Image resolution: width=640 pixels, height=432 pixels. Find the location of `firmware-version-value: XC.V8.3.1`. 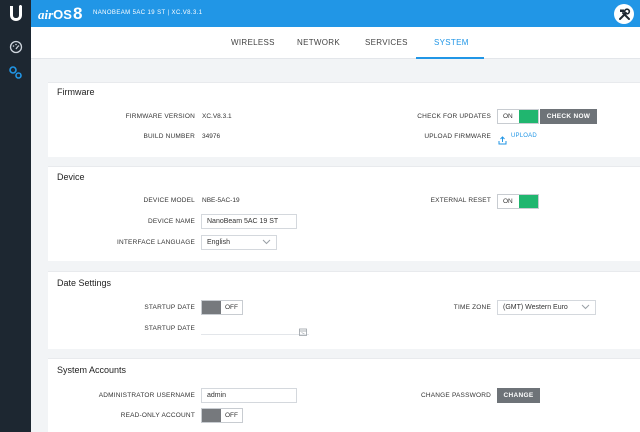

firmware-version-value: XC.V8.3.1 is located at coordinates (217, 116).